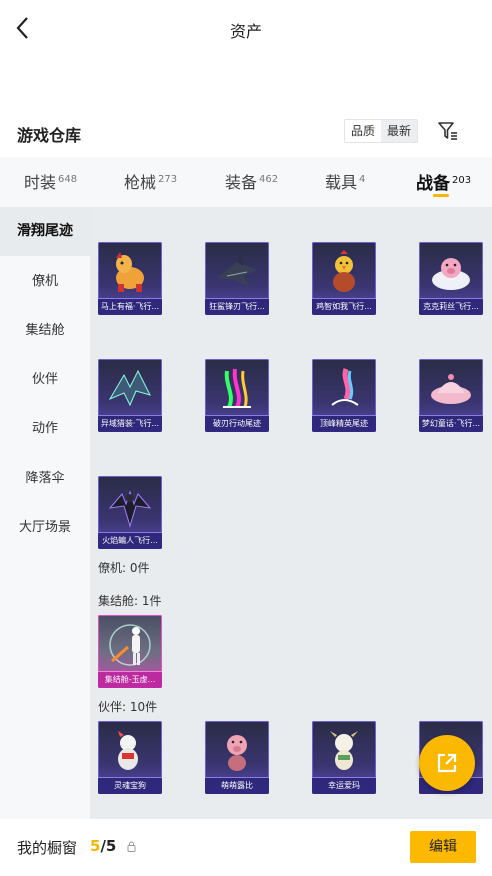 This screenshot has height=876, width=492. What do you see at coordinates (45, 379) in the screenshot?
I see `sidebar-item-partner: 伙伴` at bounding box center [45, 379].